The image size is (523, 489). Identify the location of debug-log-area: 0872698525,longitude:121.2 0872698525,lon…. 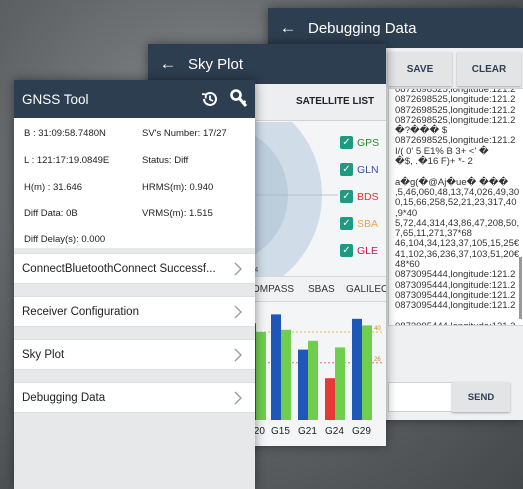
(455, 207).